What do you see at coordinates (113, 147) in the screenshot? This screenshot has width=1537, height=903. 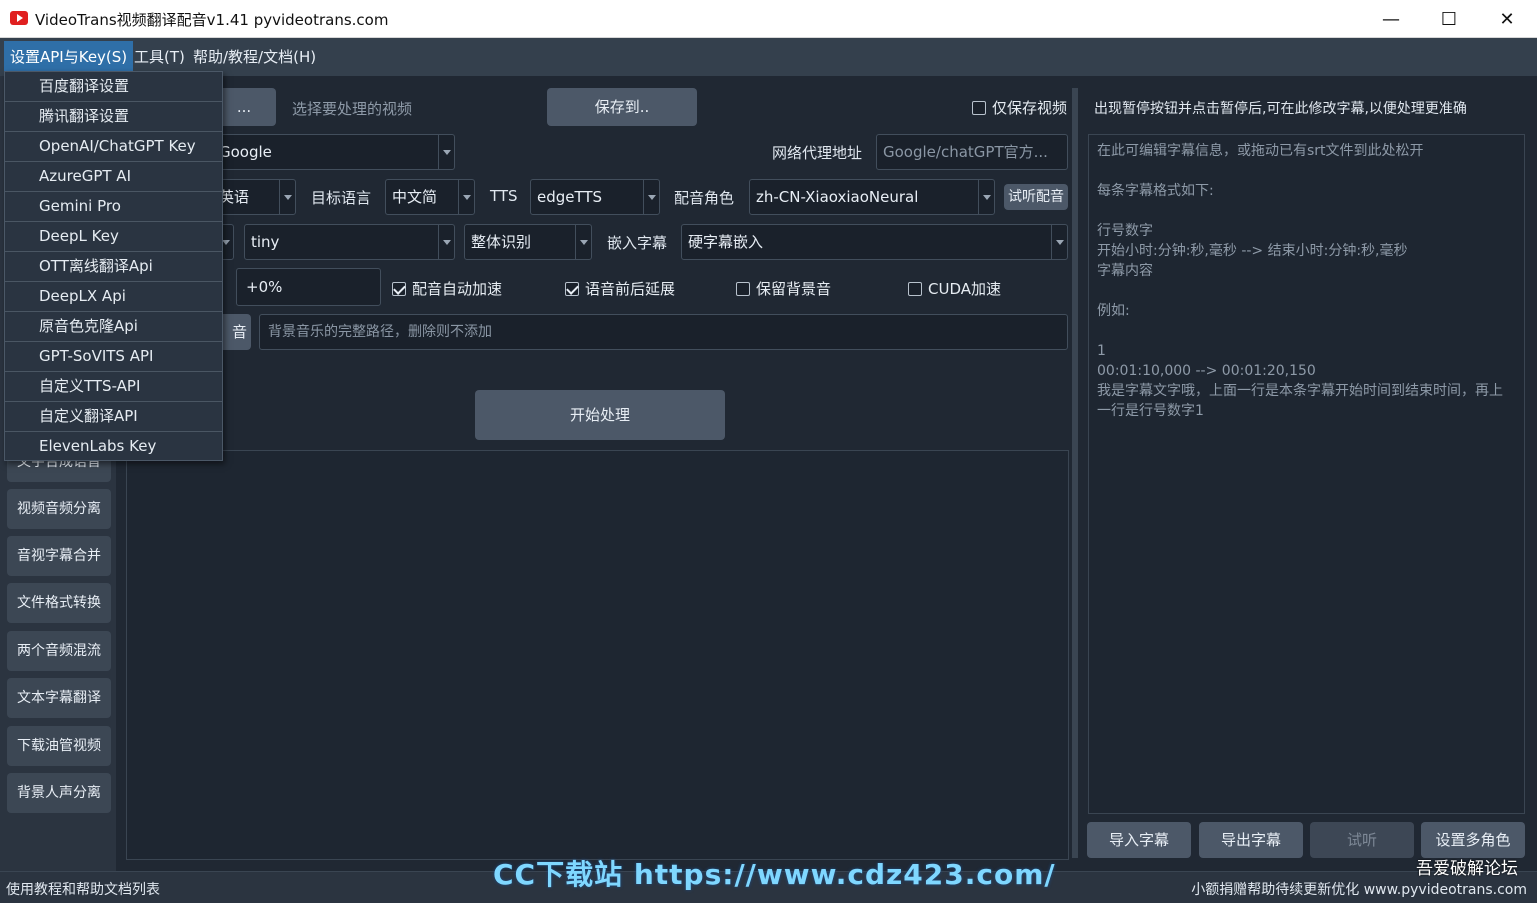 I see `menu-item-openai: OpenAI/ChatGPT Key` at bounding box center [113, 147].